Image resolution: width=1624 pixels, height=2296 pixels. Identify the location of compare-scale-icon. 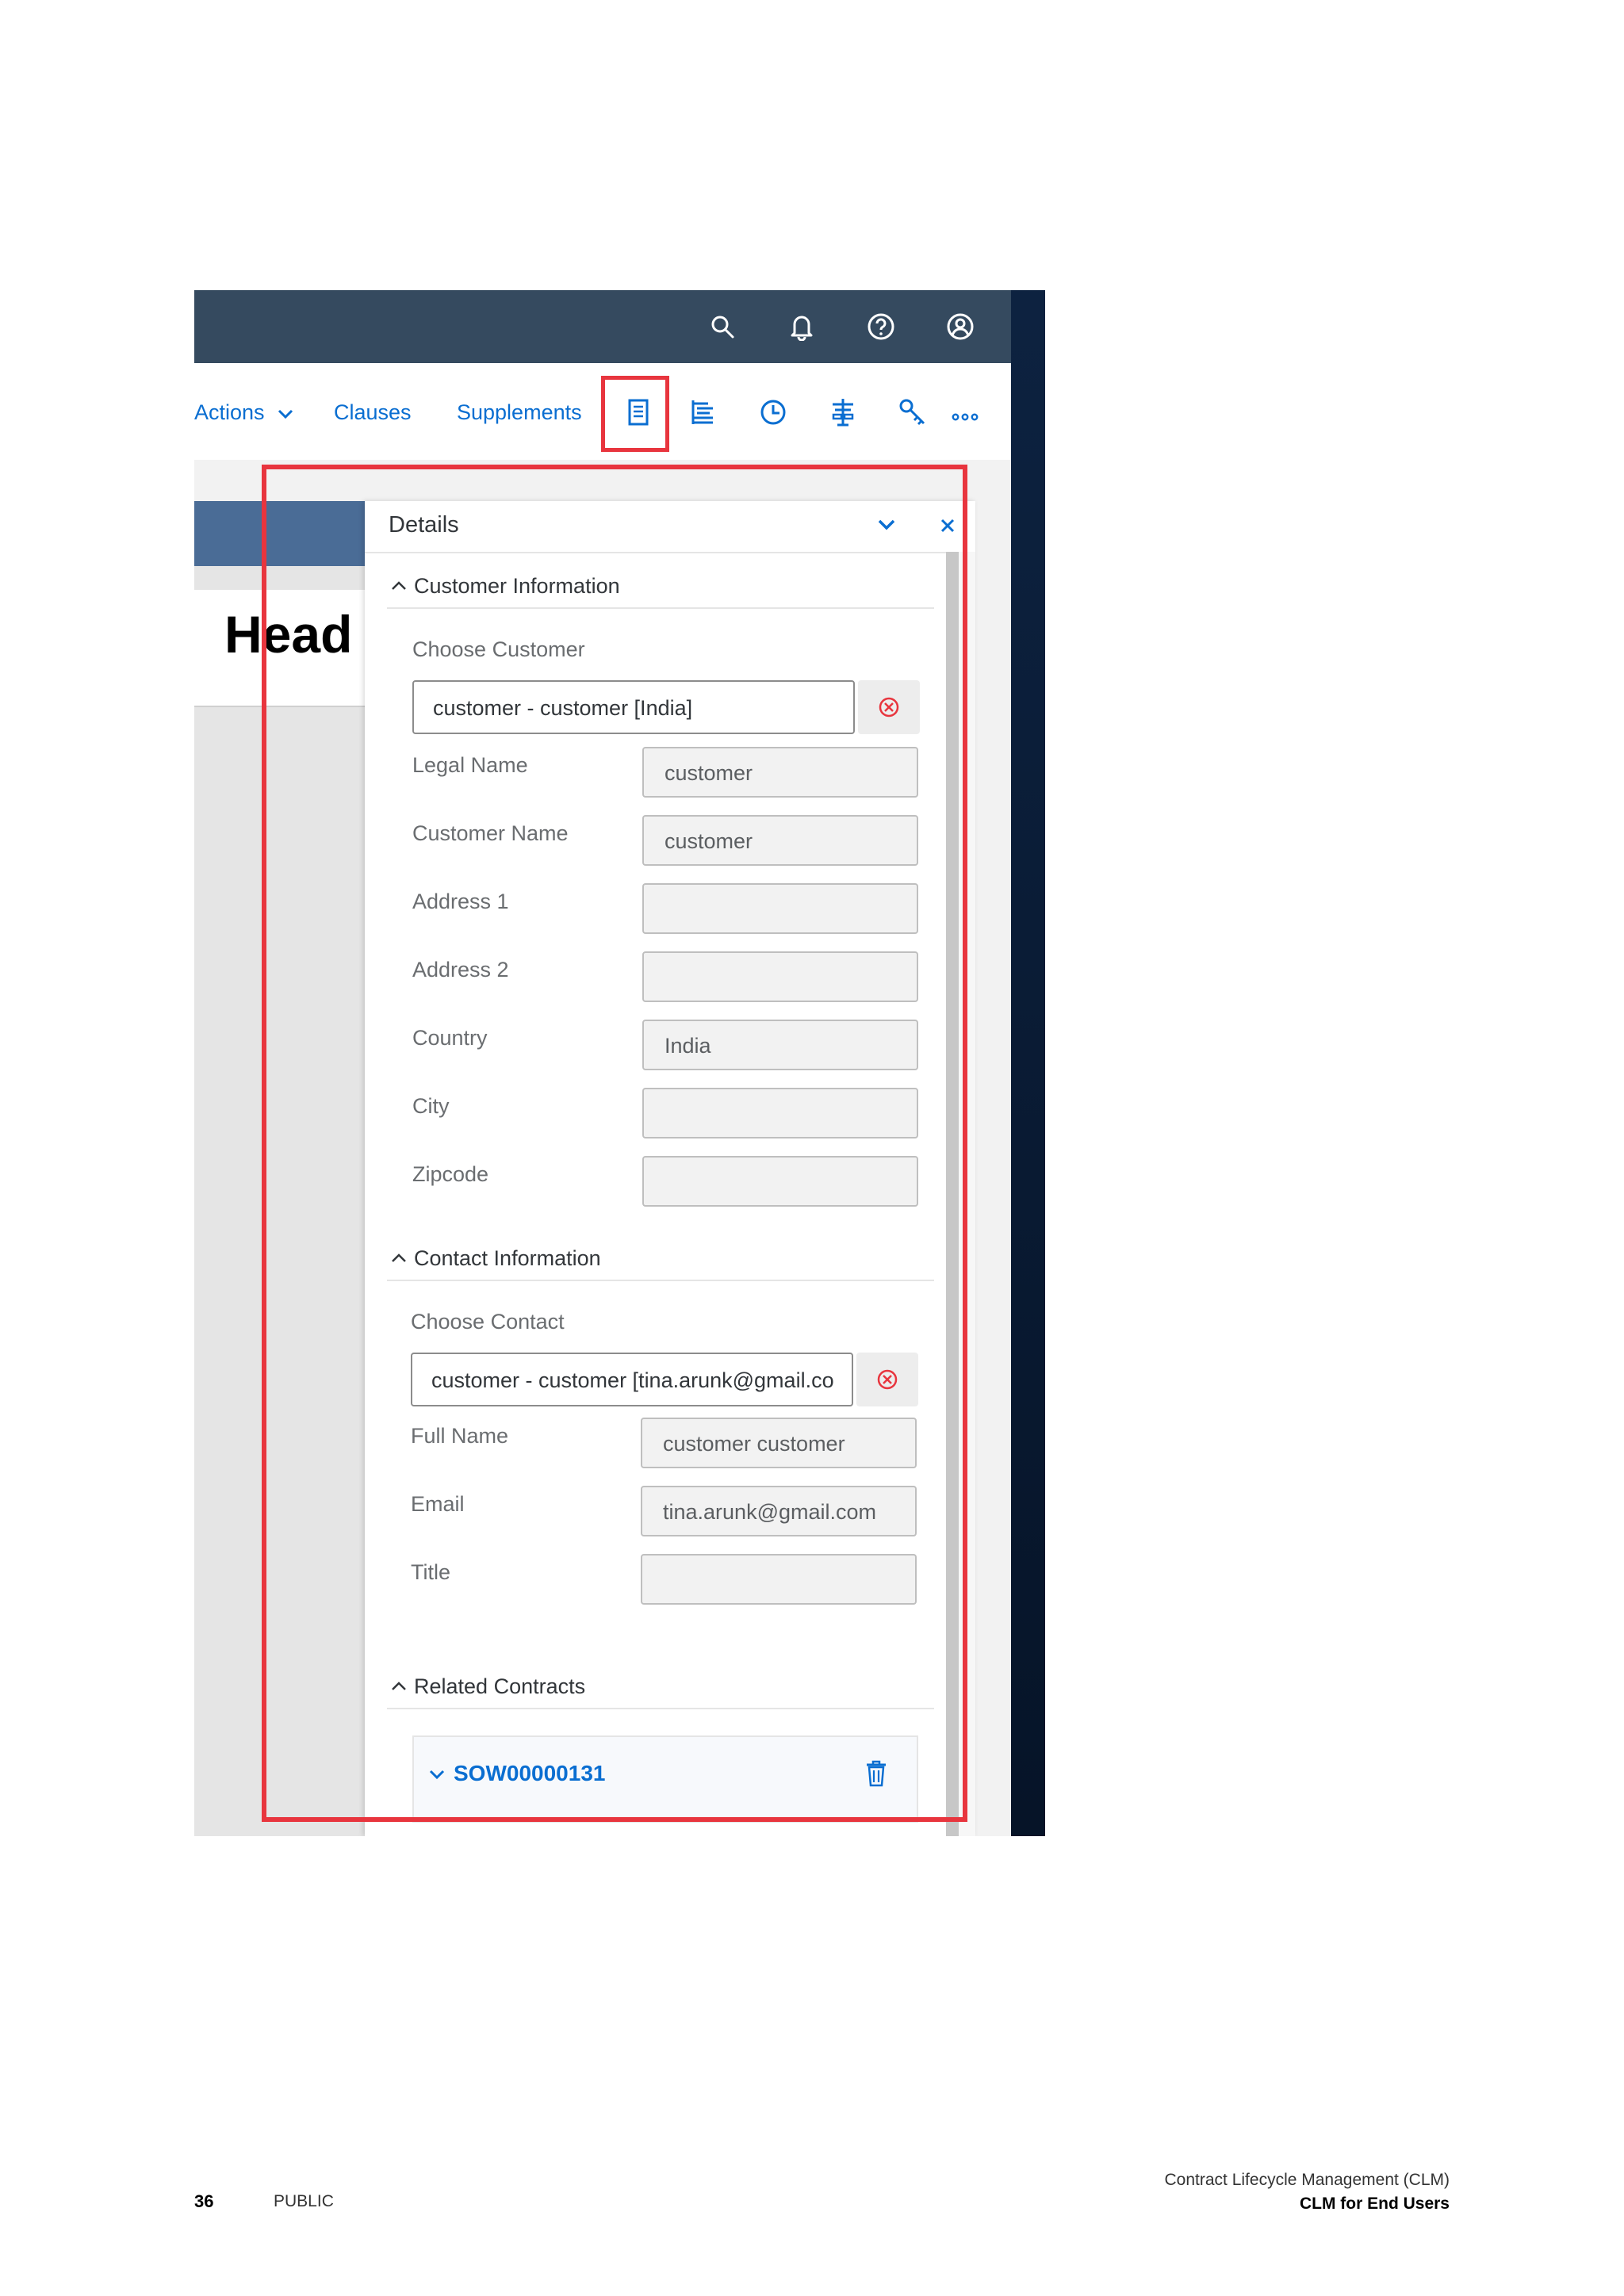
(843, 412).